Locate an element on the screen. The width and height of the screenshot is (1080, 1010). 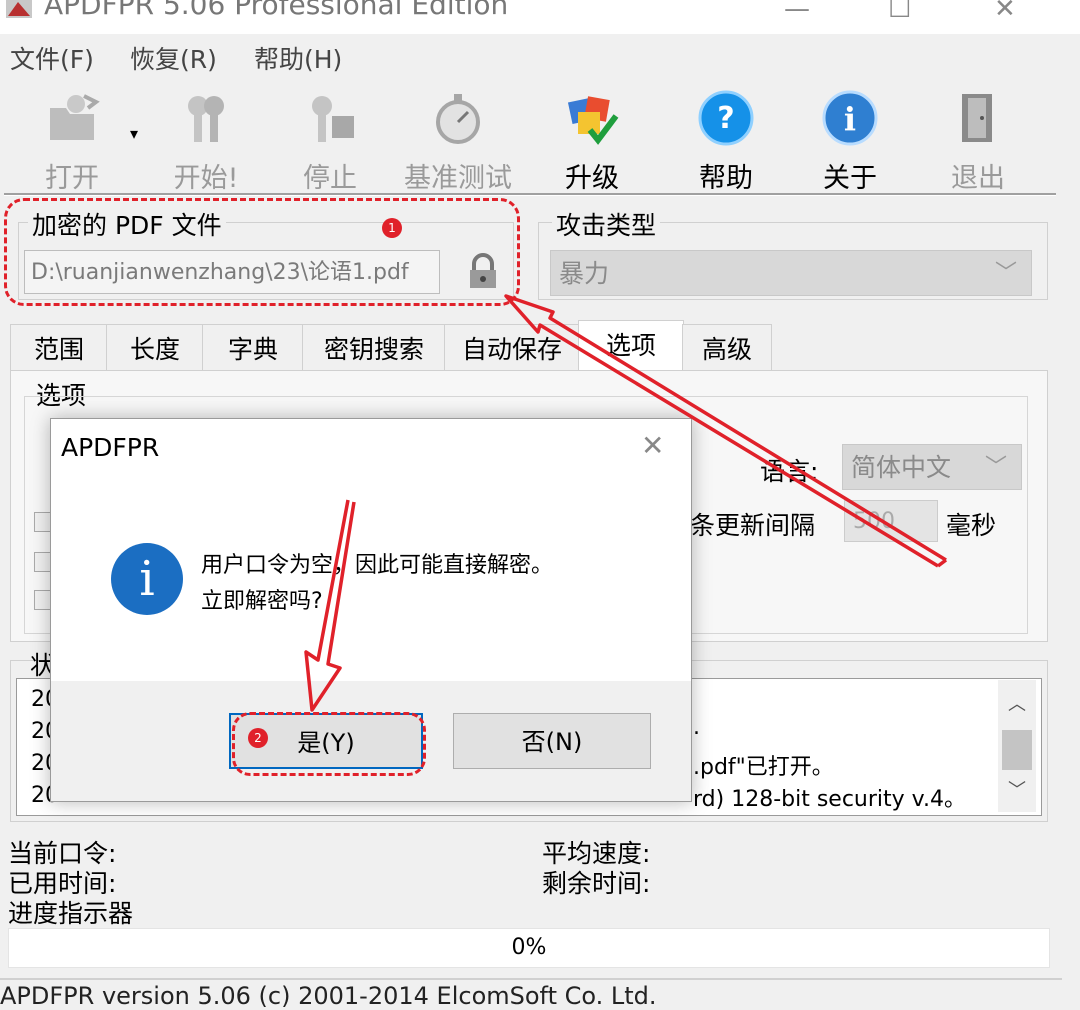
help-icon: ? is located at coordinates (726, 118).